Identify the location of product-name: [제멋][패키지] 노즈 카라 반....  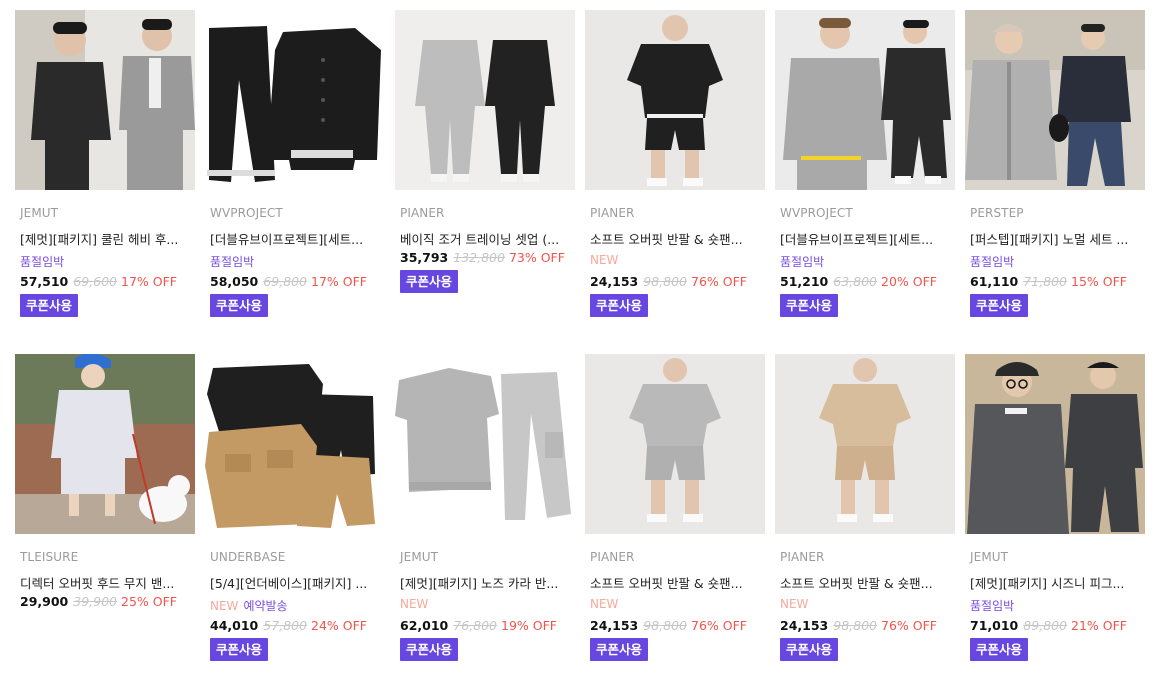
(486, 582).